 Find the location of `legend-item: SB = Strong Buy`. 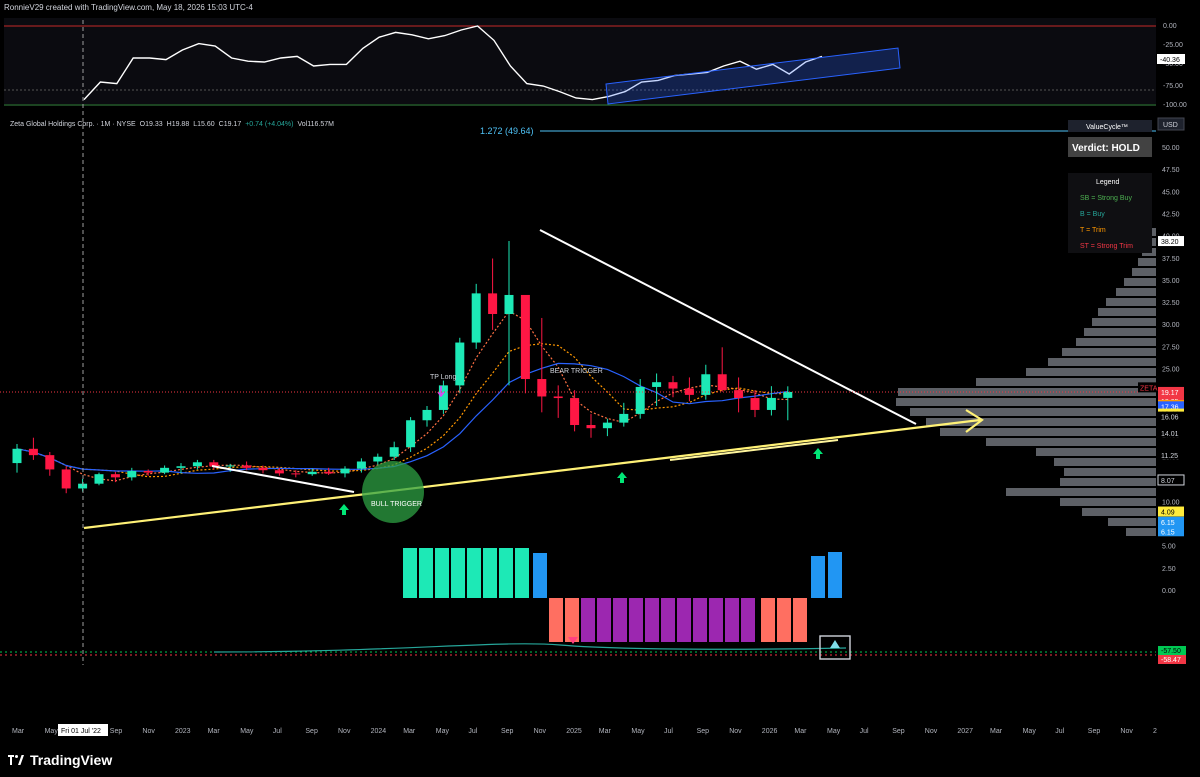

legend-item: SB = Strong Buy is located at coordinates (1106, 198).